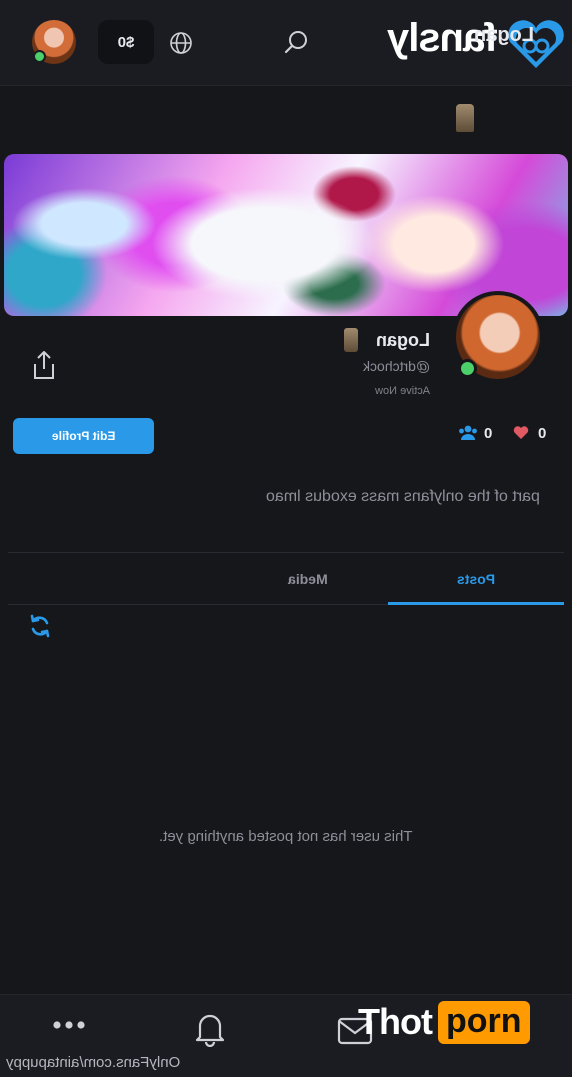  What do you see at coordinates (468, 432) in the screenshot?
I see `followers-icon` at bounding box center [468, 432].